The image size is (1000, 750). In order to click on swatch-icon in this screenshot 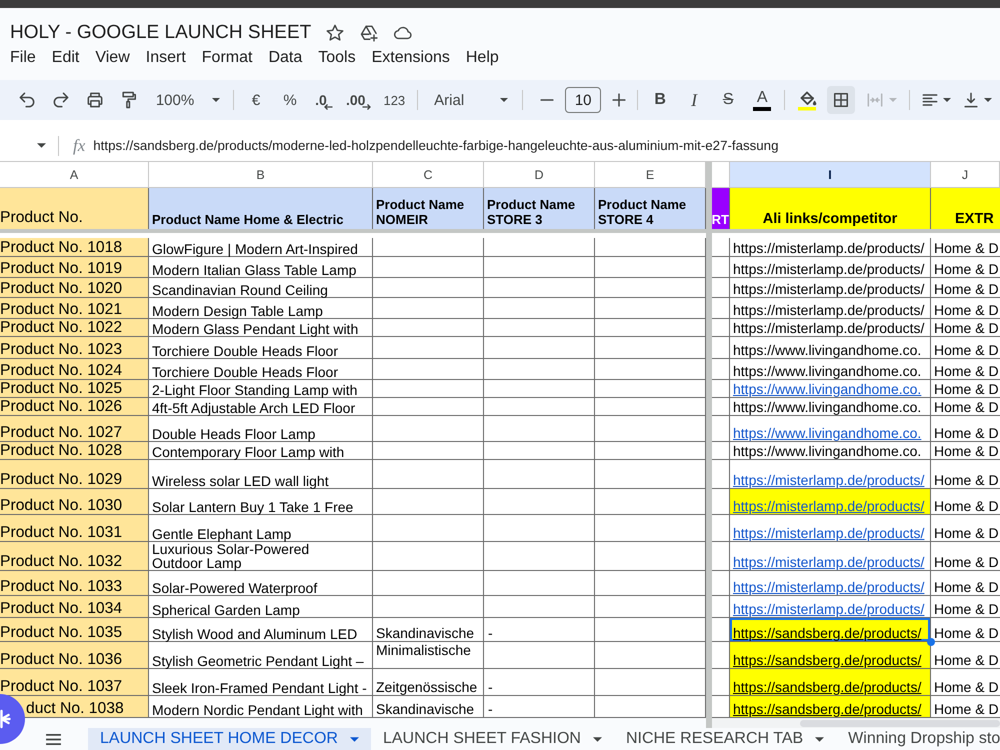, I will do `click(762, 109)`.